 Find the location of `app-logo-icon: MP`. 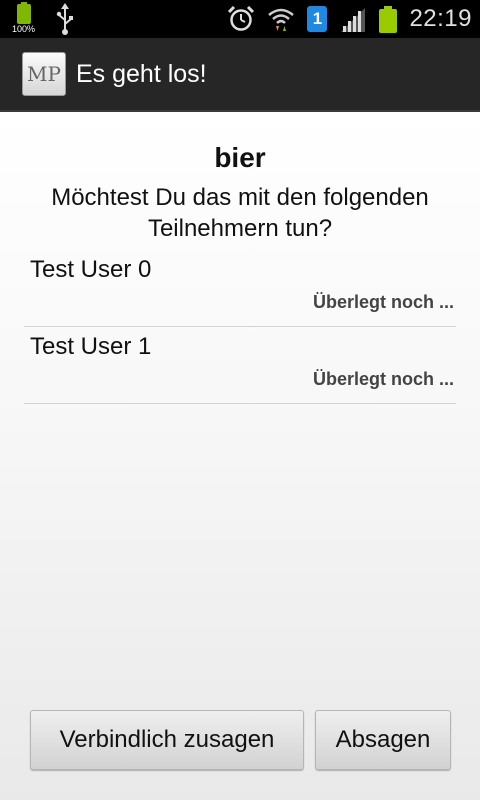

app-logo-icon: MP is located at coordinates (44, 74).